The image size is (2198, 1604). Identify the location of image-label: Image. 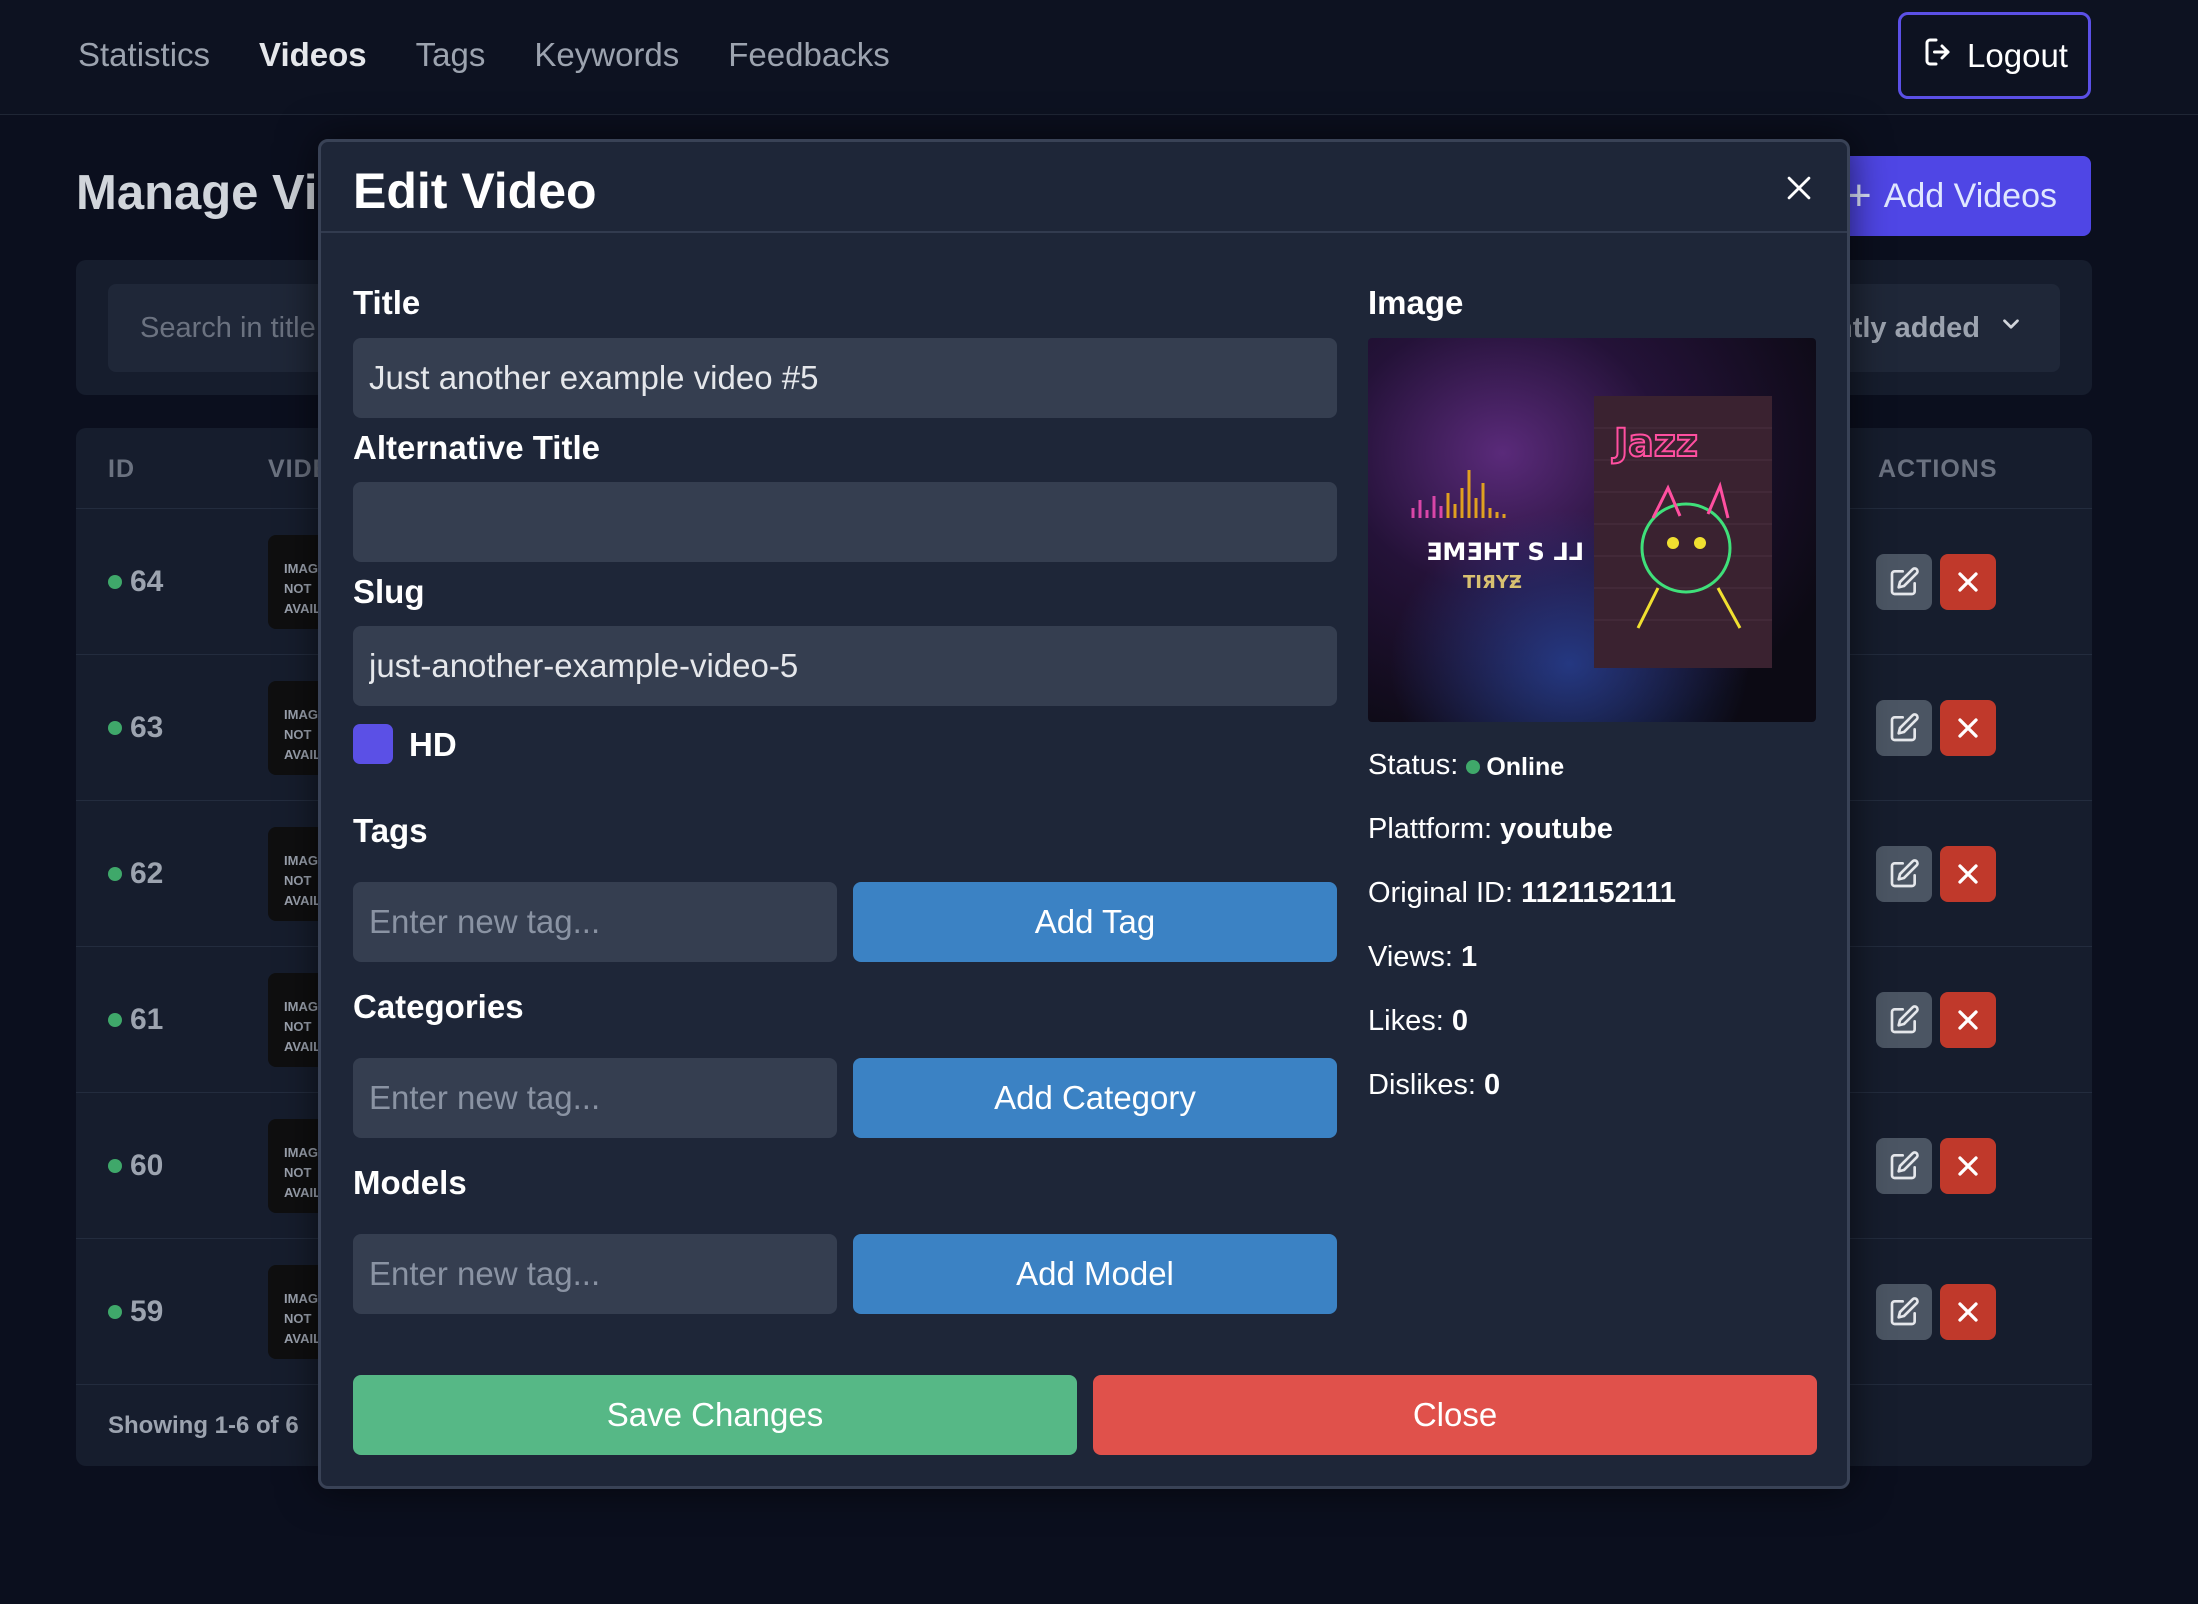
(1416, 302).